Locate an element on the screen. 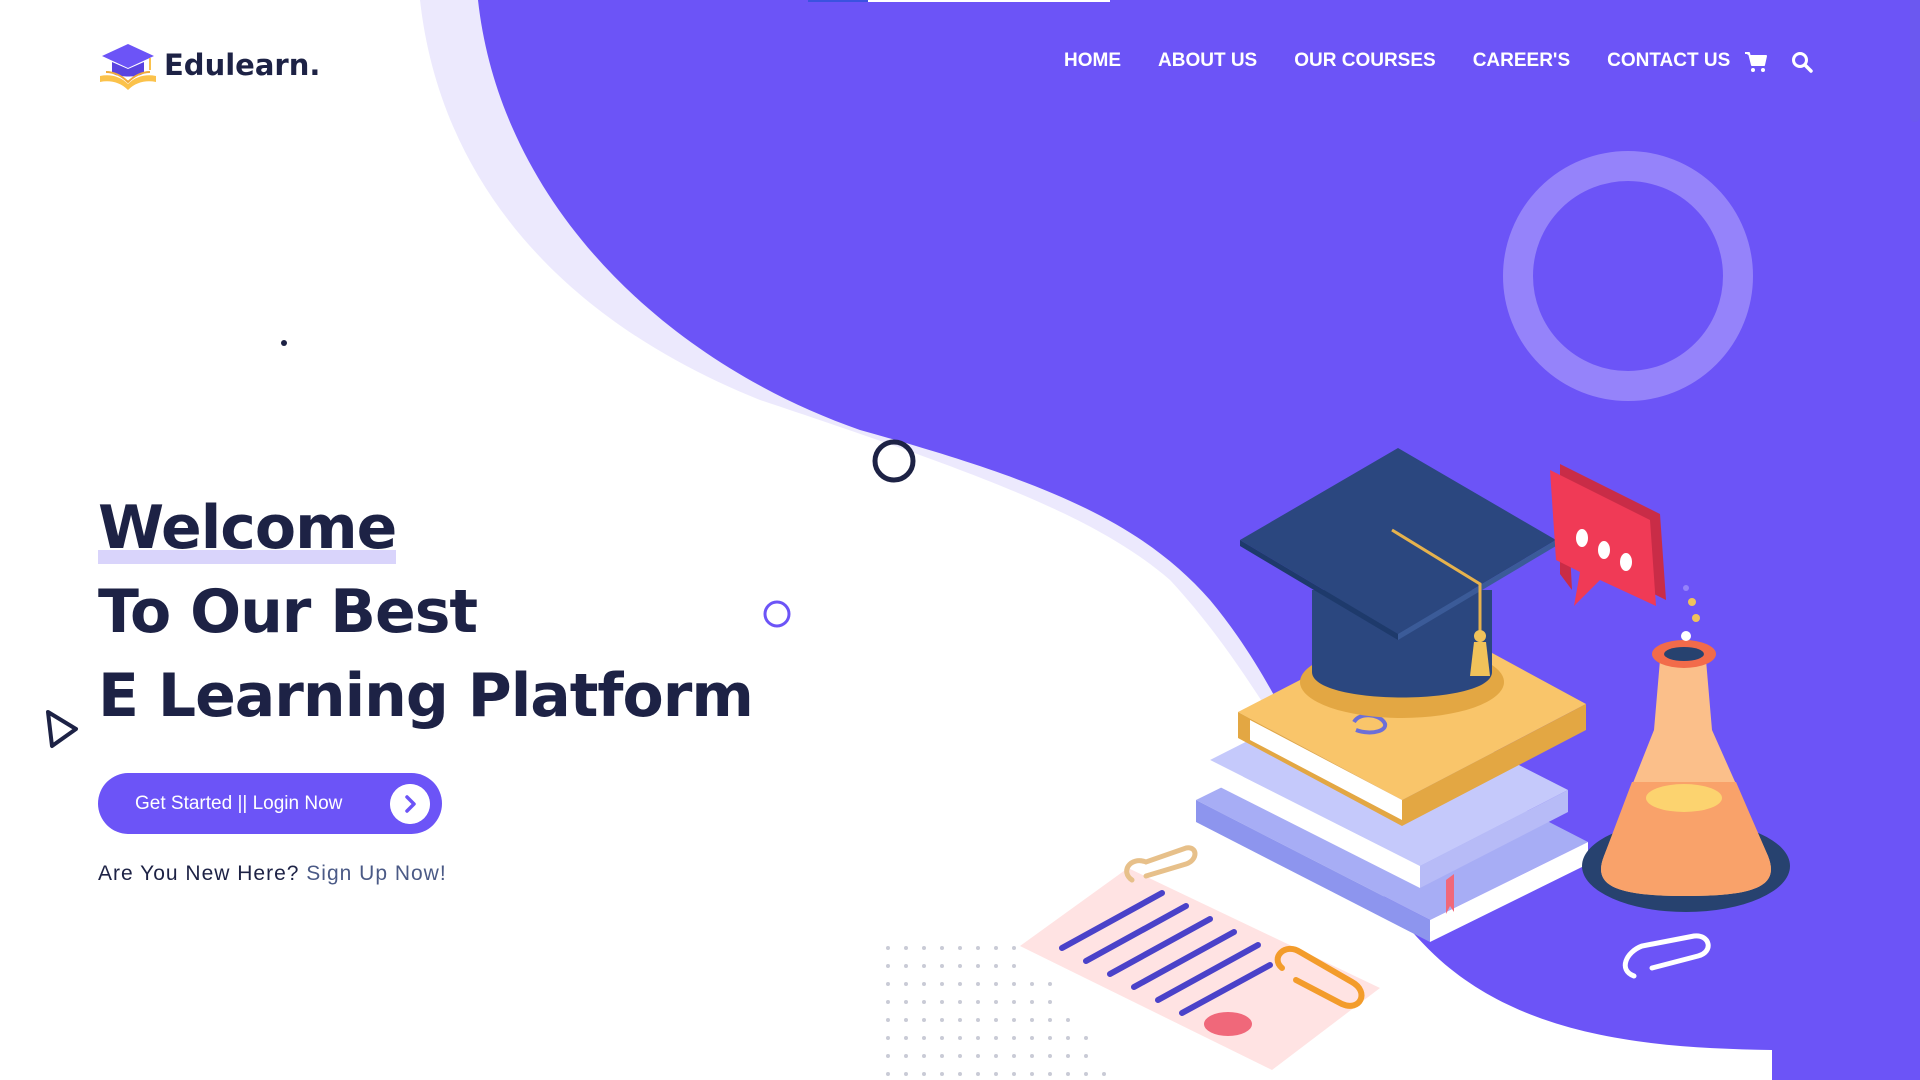 The image size is (1920, 1080). signup-prefix: Are You New Here? is located at coordinates (199, 873).